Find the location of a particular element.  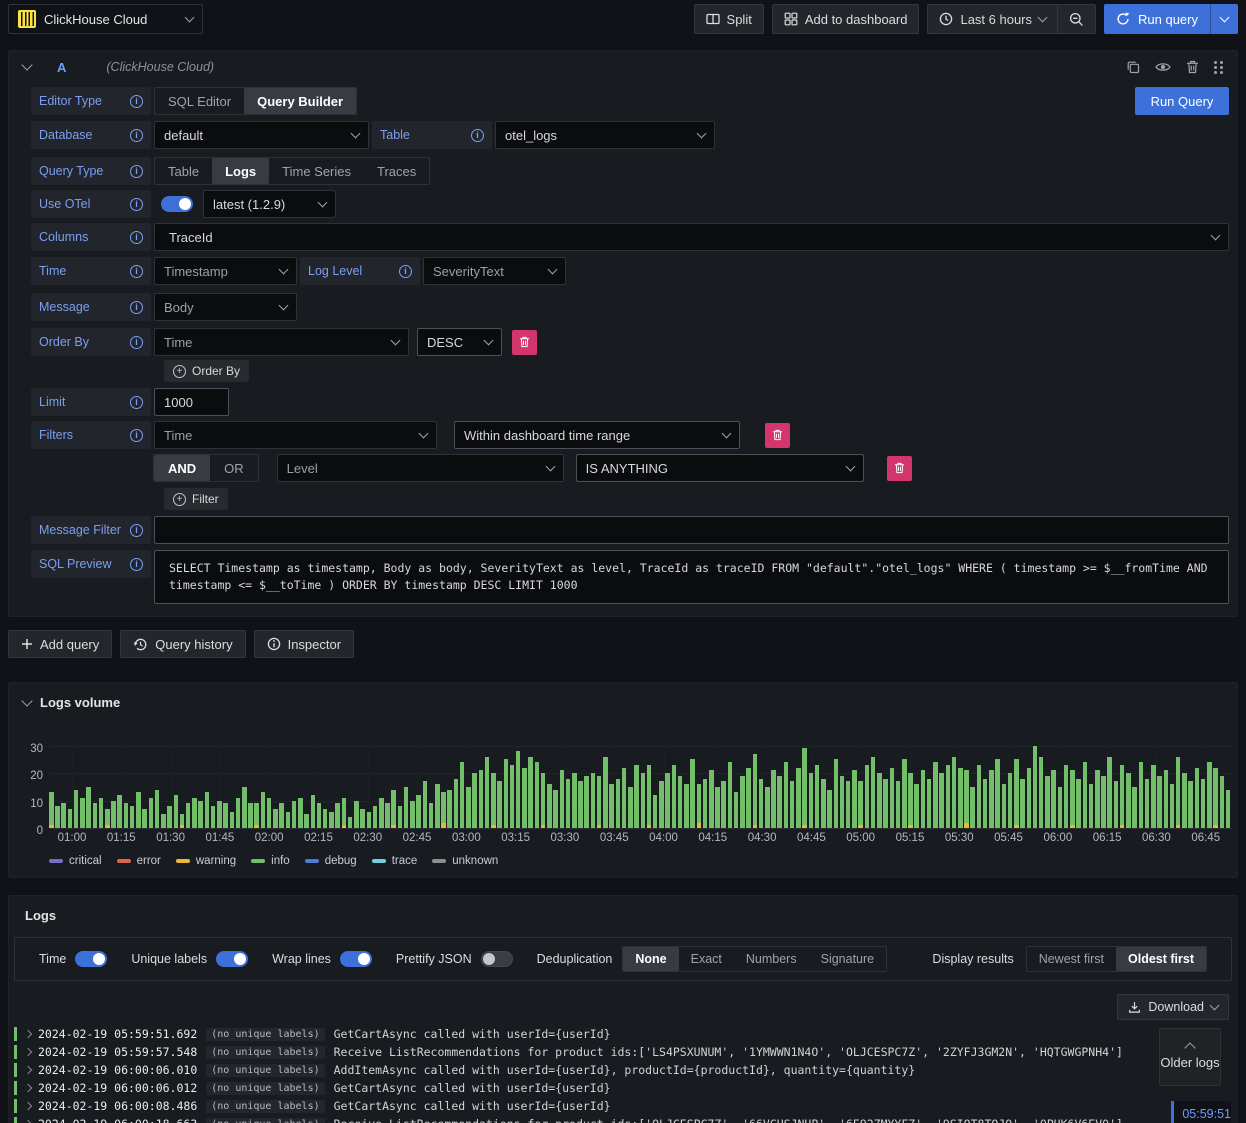

add-filter-button: + Filter is located at coordinates (196, 499).